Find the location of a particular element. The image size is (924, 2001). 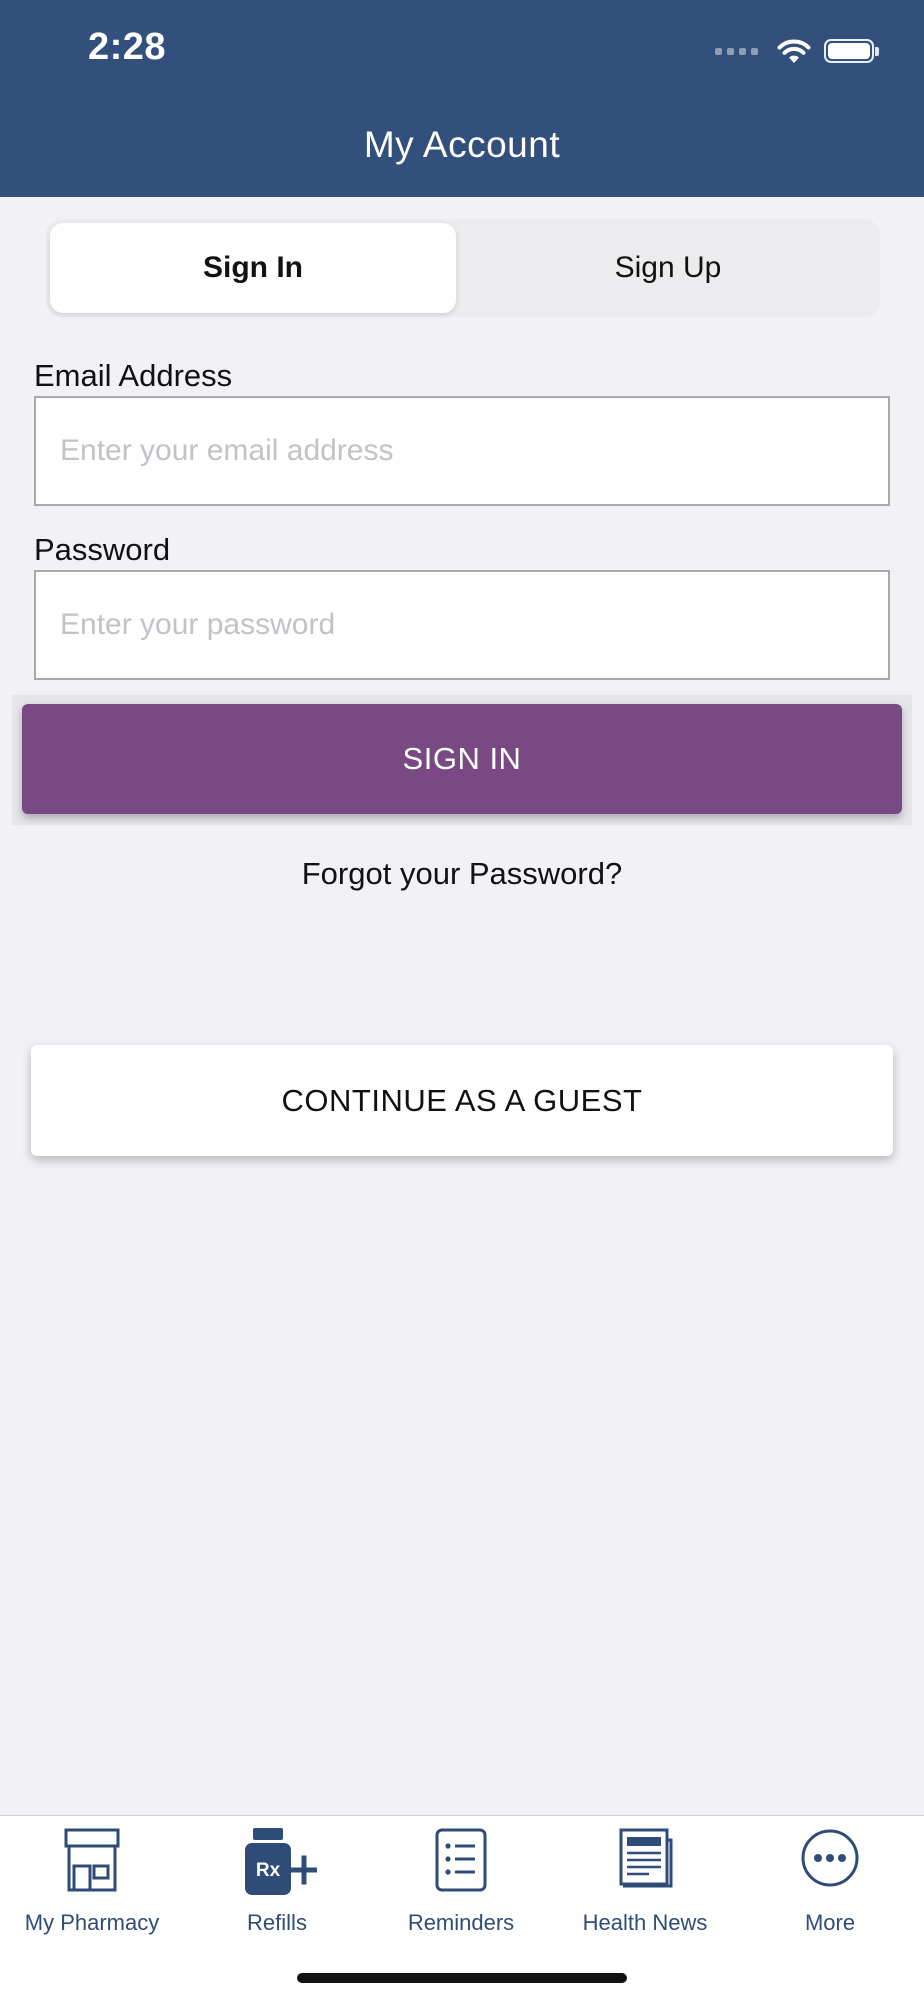

password-field is located at coordinates (462, 625).